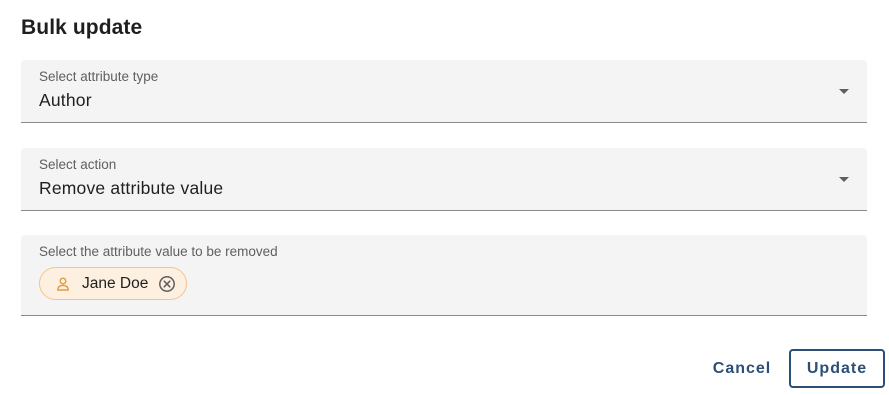 The image size is (889, 395). I want to click on selected-value-chip: Jane Doe, so click(113, 283).